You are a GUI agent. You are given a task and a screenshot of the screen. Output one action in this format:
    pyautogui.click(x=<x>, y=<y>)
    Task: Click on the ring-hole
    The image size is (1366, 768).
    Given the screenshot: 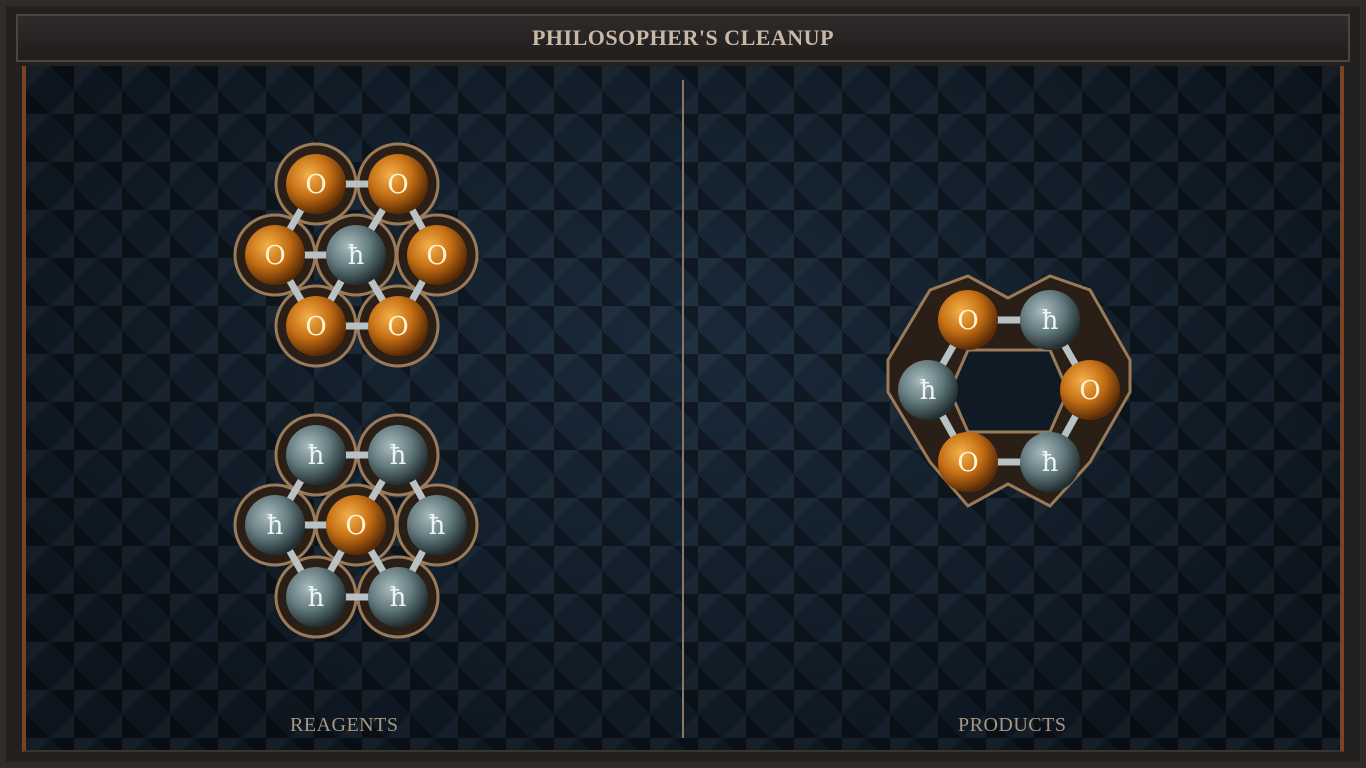 What is the action you would take?
    pyautogui.click(x=1009, y=391)
    